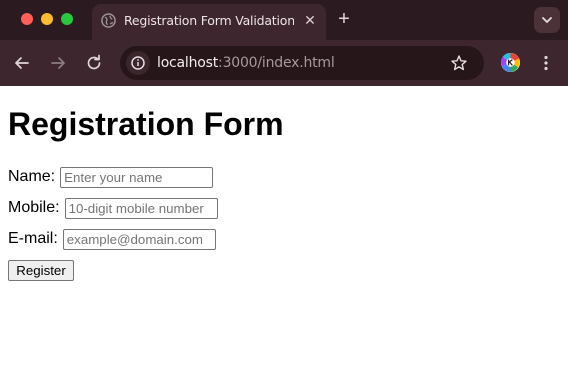 The image size is (568, 375). I want to click on email-row: E-mail:, so click(112, 239).